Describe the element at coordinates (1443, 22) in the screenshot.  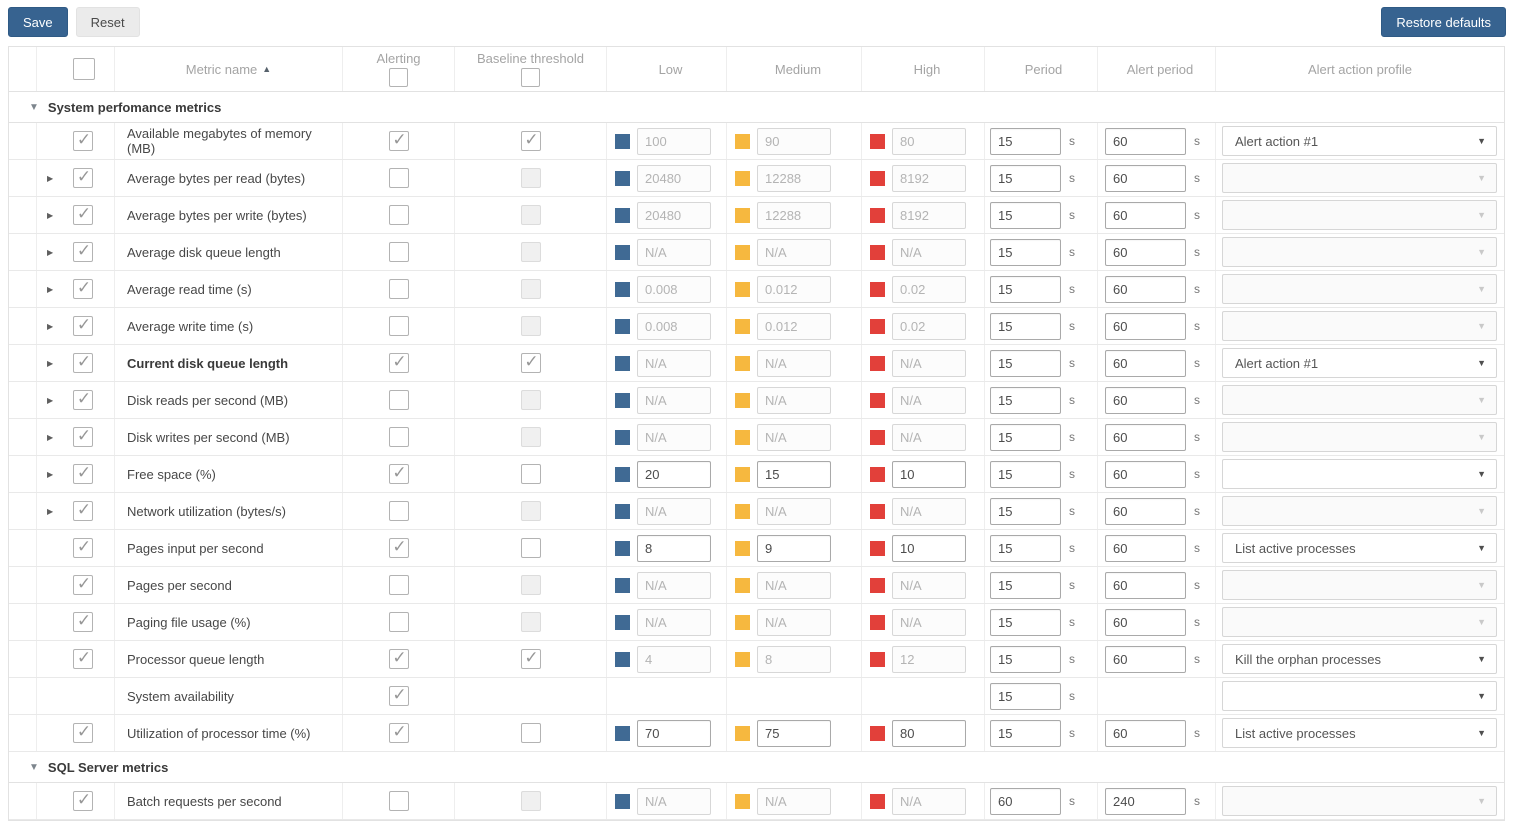
I see `restore-defaults-button: Restore defaults` at that location.